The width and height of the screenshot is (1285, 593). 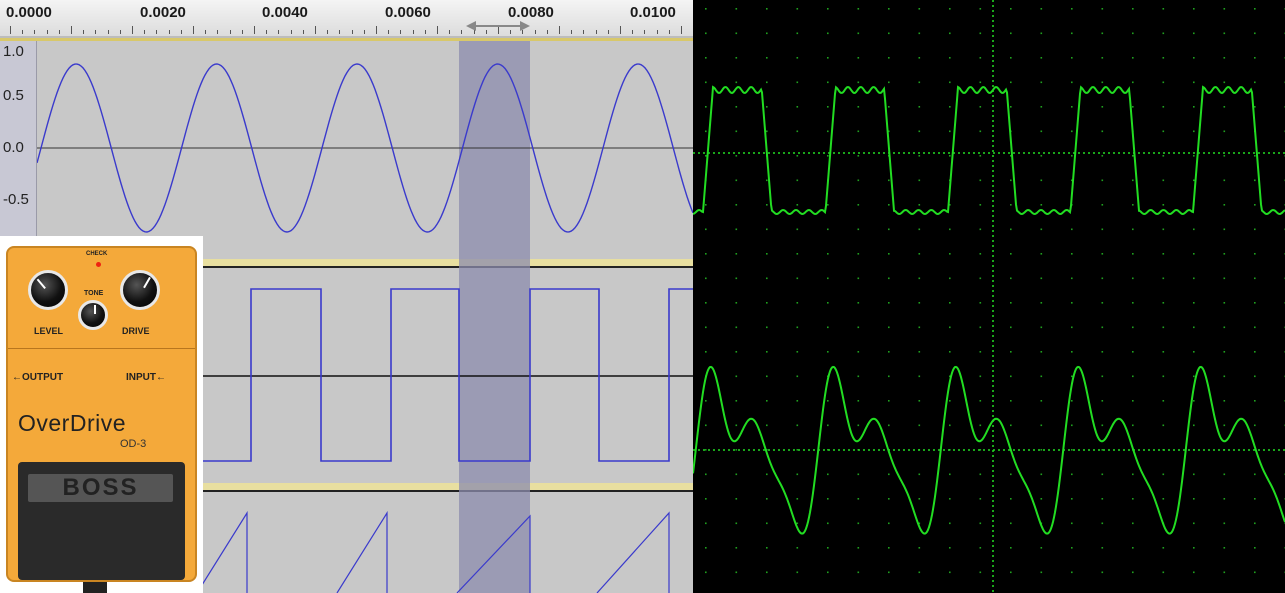 I want to click on boss-logo: BOSS, so click(x=100, y=488).